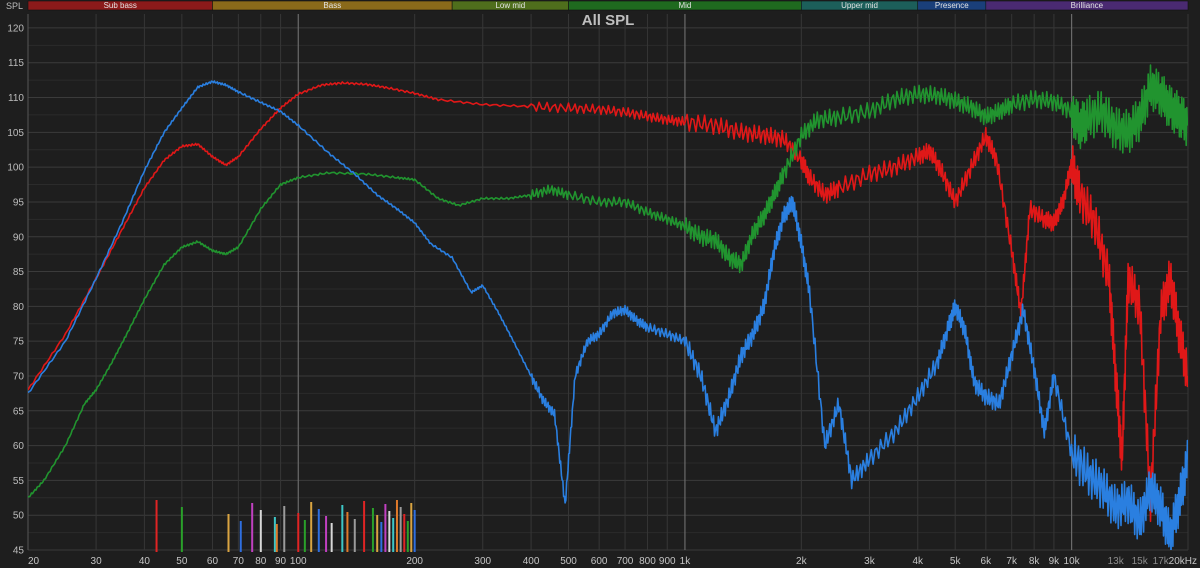 This screenshot has width=1200, height=568. What do you see at coordinates (15, 133) in the screenshot?
I see `y-tick-label: 105` at bounding box center [15, 133].